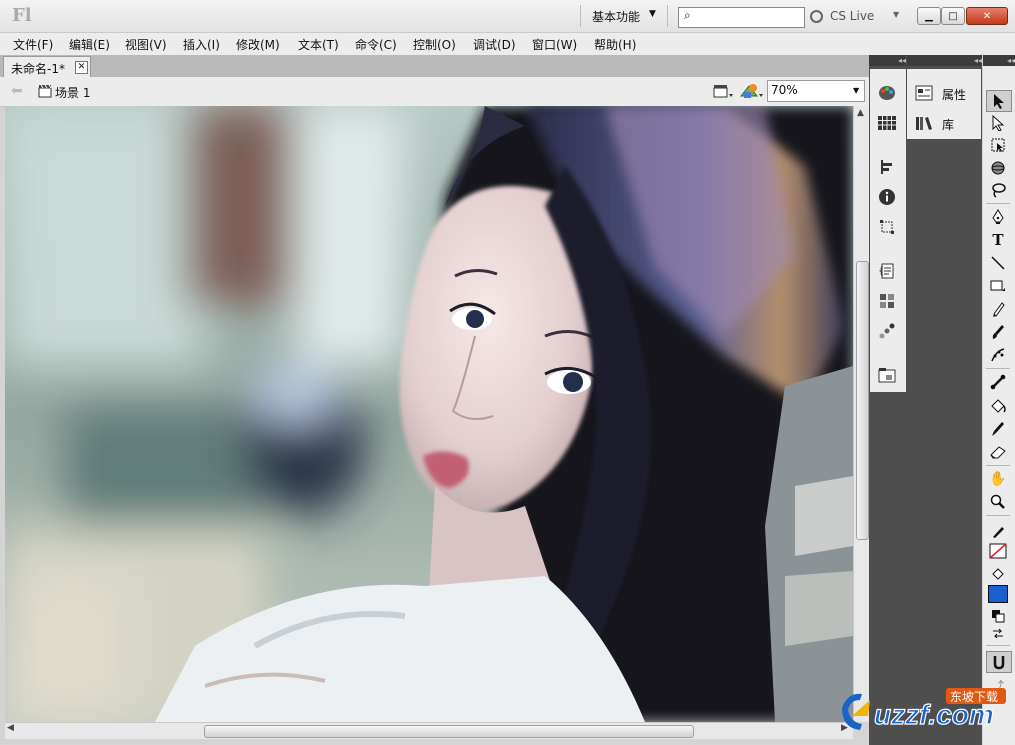  Describe the element at coordinates (852, 16) in the screenshot. I see `cs-live-button: CS Live` at that location.